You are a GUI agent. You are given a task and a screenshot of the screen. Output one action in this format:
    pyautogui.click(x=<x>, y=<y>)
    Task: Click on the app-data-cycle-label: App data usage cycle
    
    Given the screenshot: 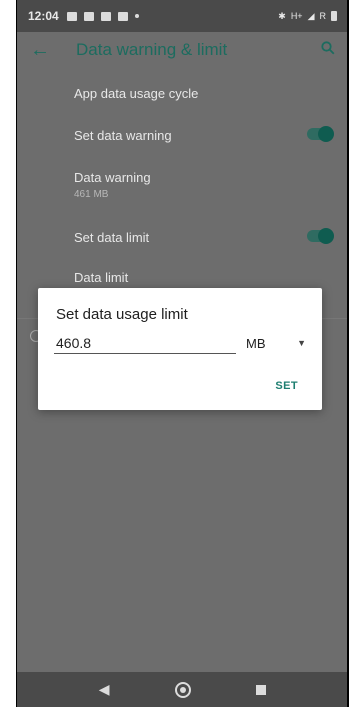 What is the action you would take?
    pyautogui.click(x=136, y=93)
    